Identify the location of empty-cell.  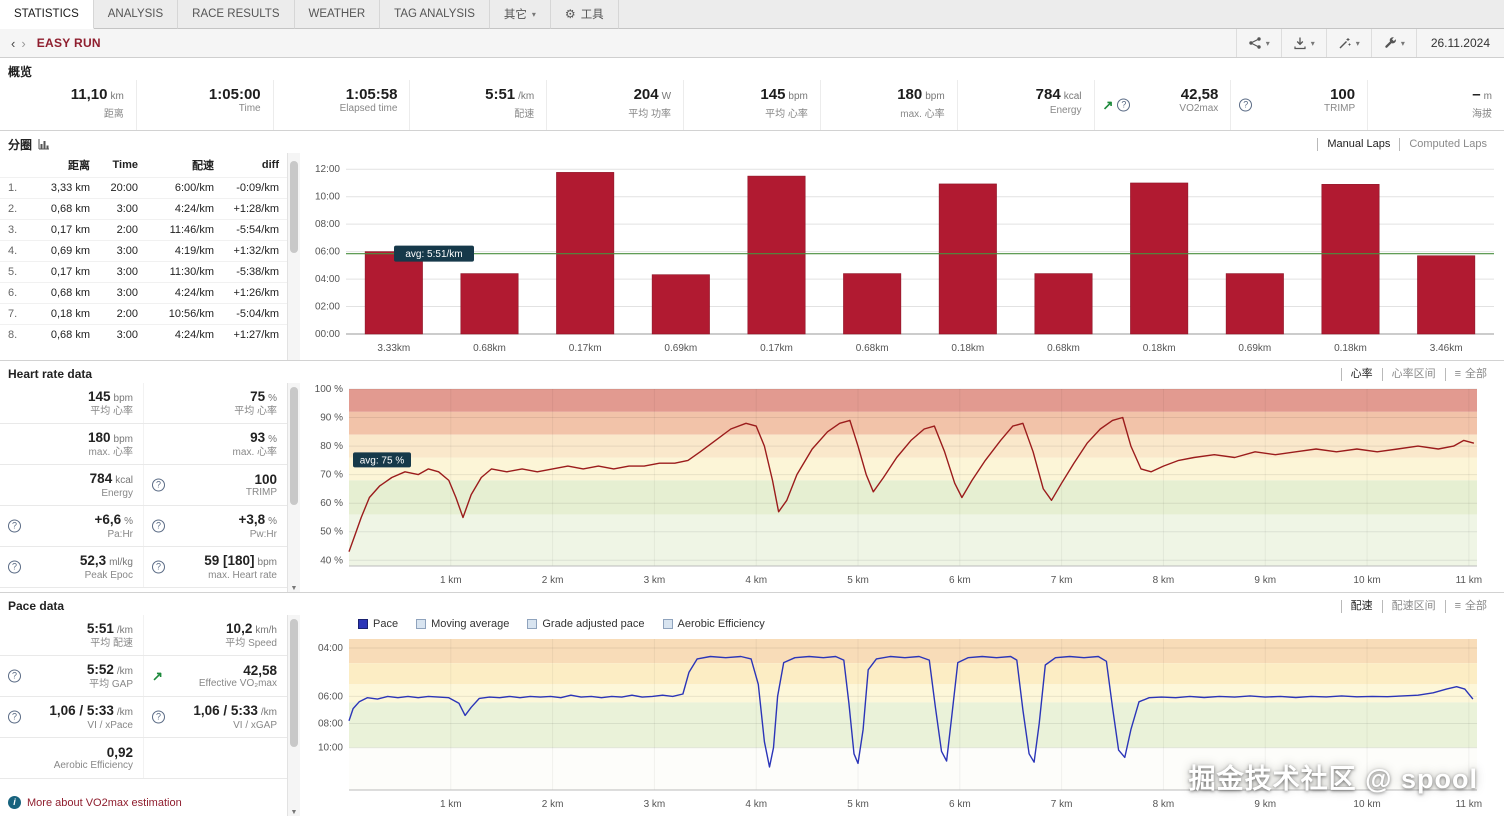
(215, 758).